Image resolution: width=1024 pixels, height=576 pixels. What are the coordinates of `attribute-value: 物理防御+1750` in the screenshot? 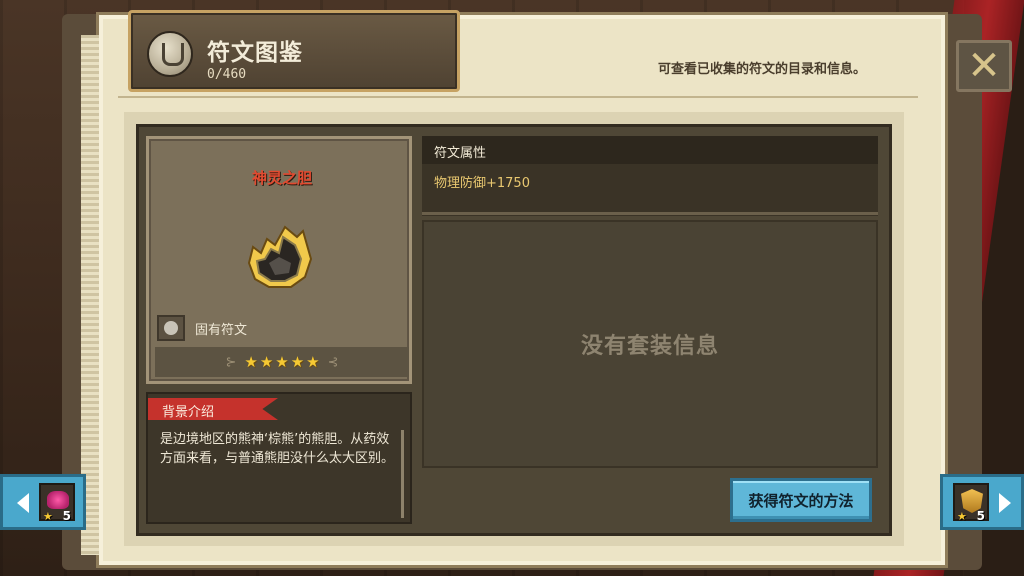 It's located at (482, 183).